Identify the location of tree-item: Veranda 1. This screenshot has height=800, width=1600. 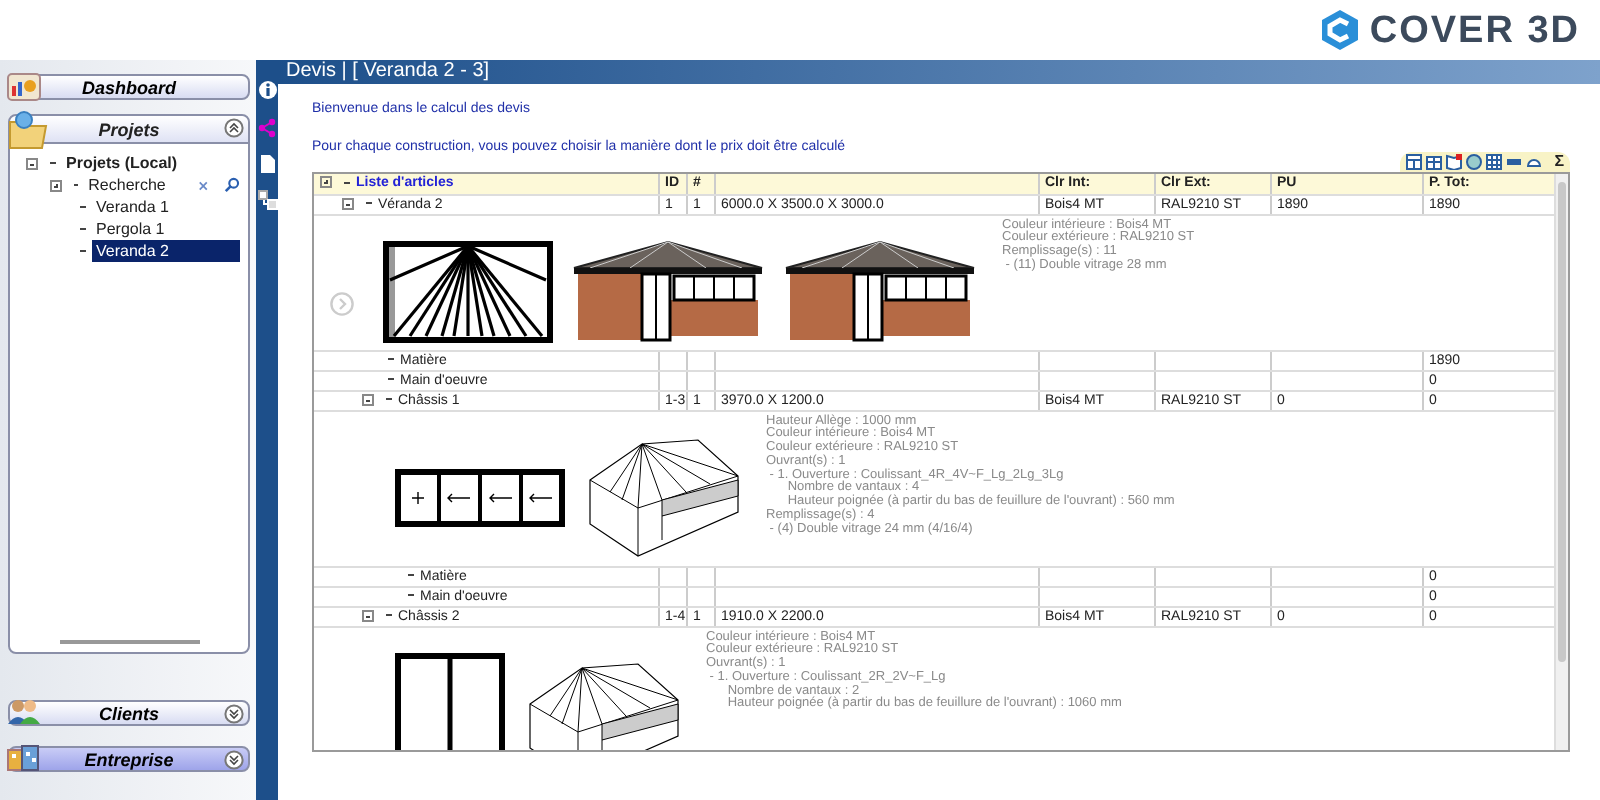
(132, 207).